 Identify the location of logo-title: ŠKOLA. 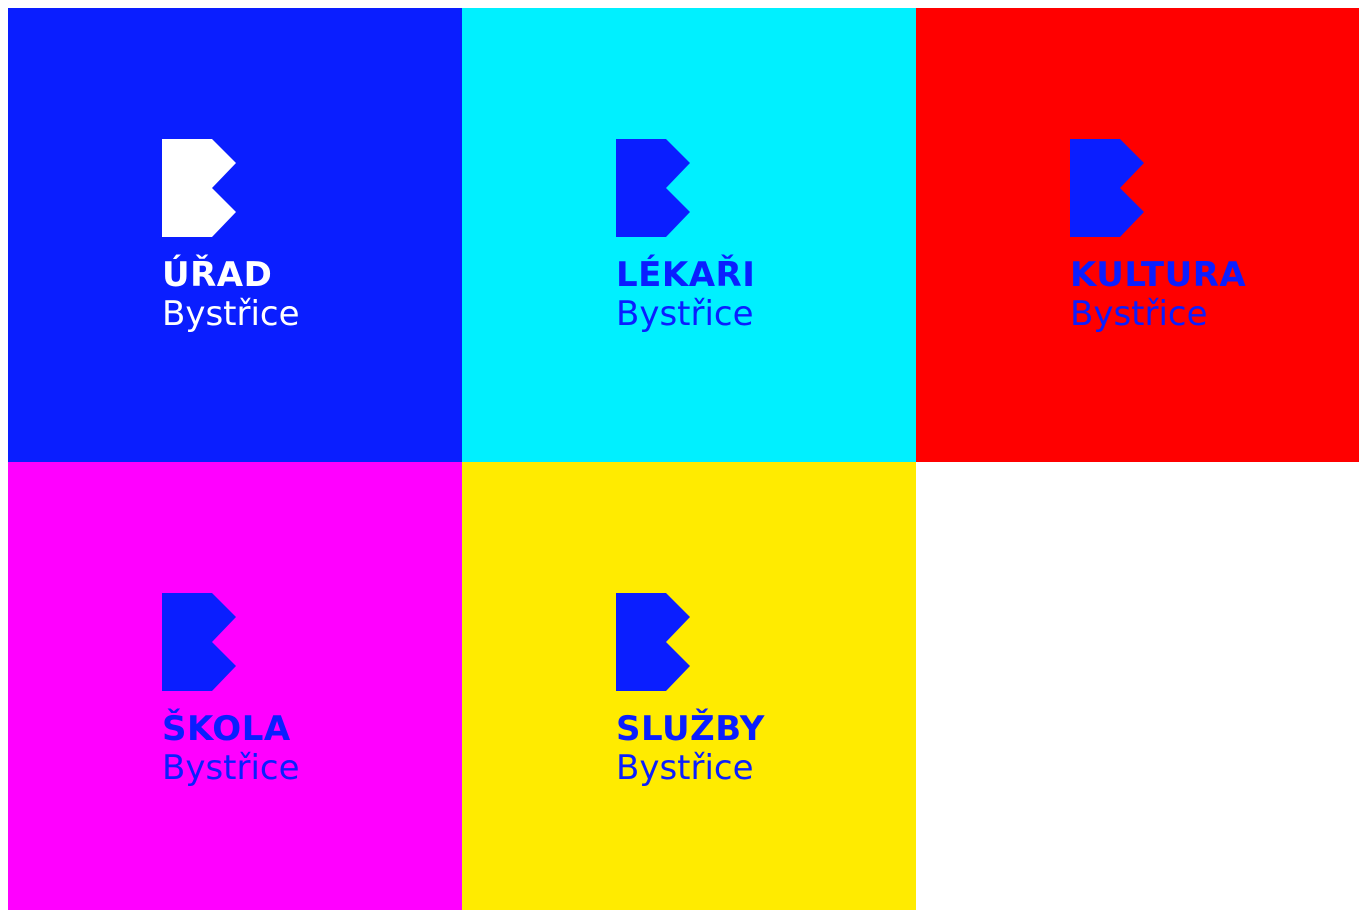
(226, 729).